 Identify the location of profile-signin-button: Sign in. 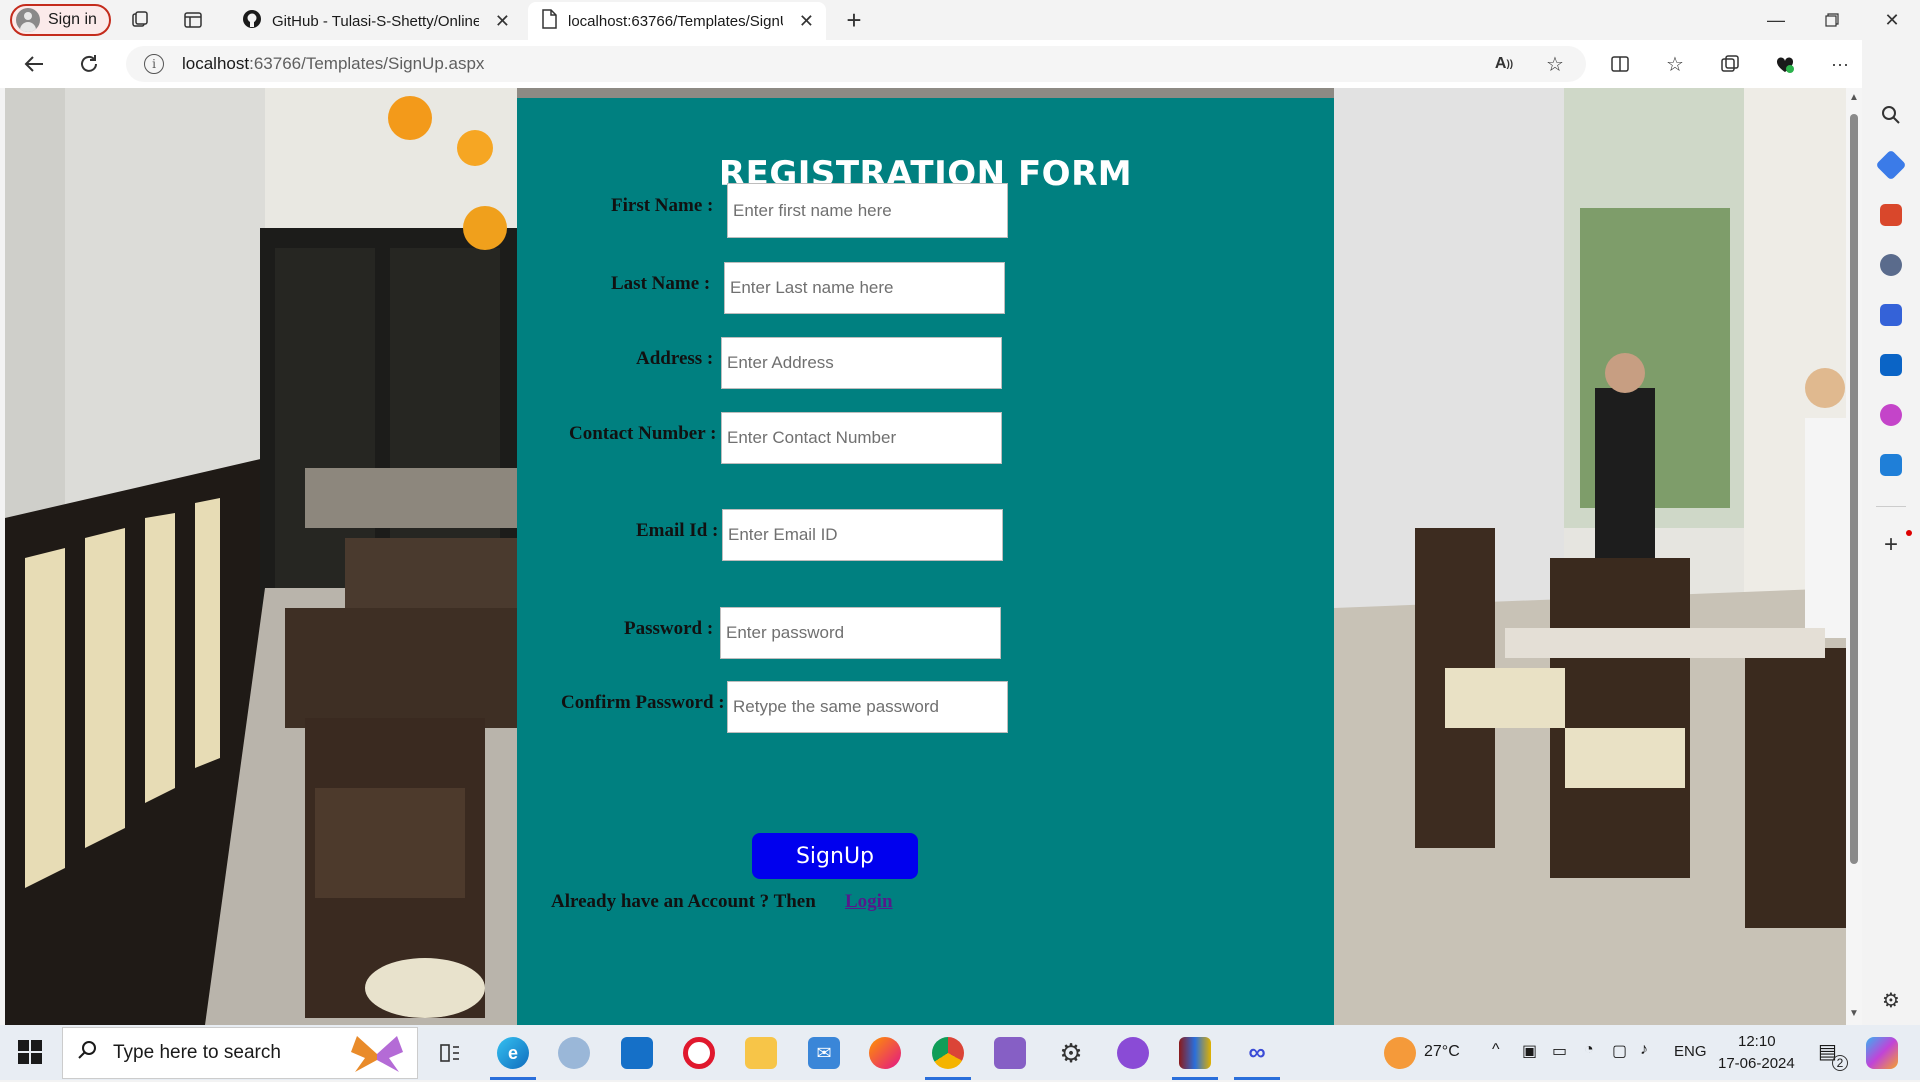
(60, 20).